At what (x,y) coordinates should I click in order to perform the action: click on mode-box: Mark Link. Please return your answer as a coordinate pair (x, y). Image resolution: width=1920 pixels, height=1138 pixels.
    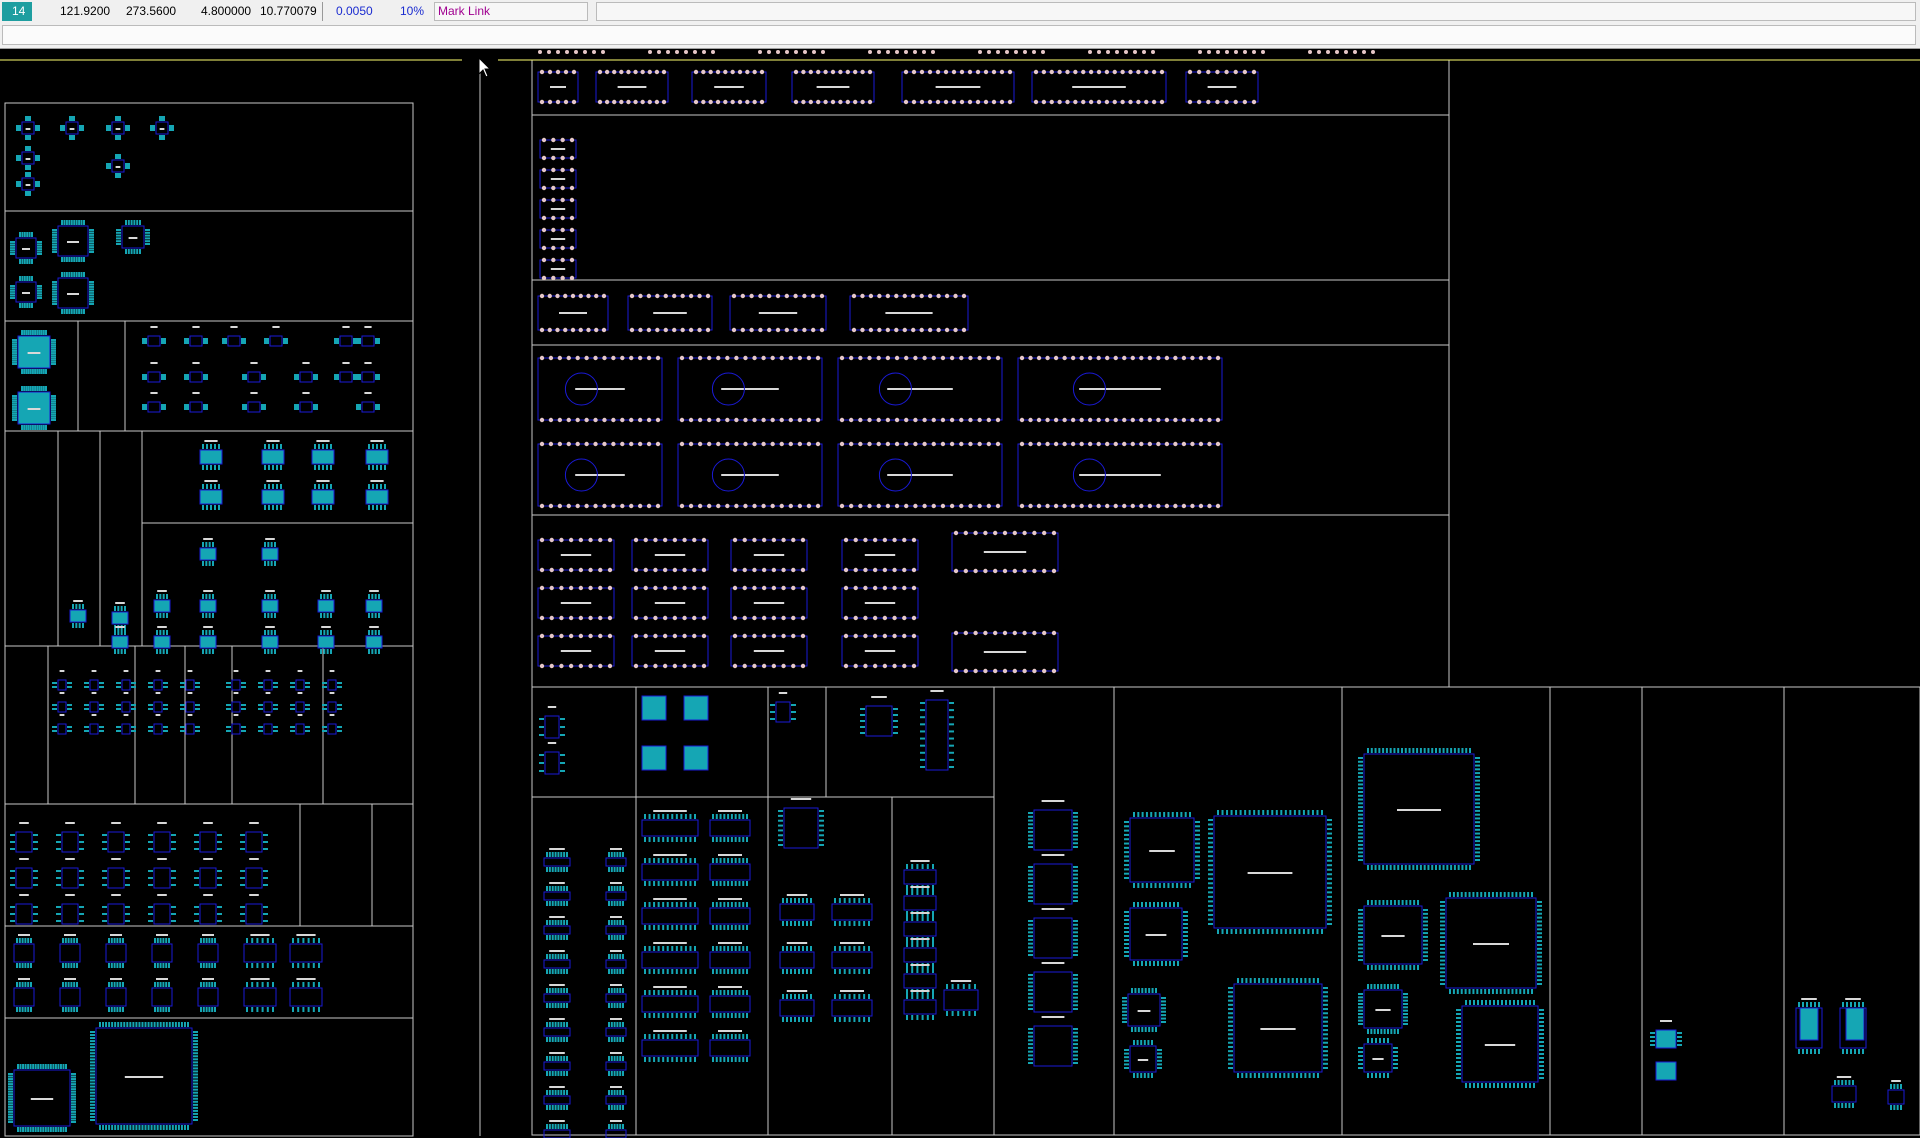
    Looking at the image, I should click on (511, 11).